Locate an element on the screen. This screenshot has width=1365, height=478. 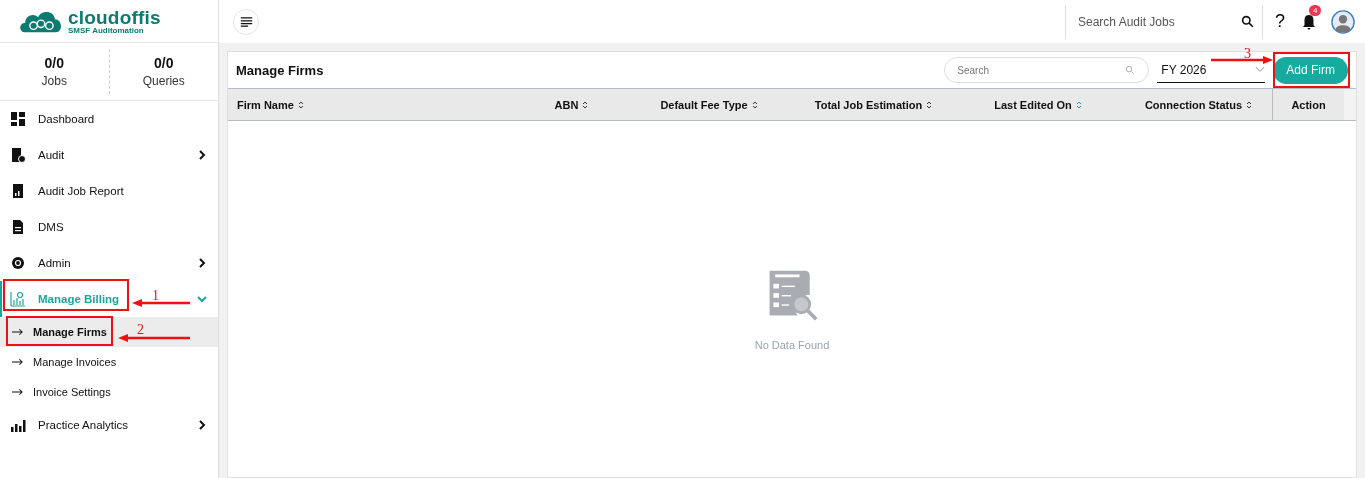
notification-badge: 4 is located at coordinates (1315, 10).